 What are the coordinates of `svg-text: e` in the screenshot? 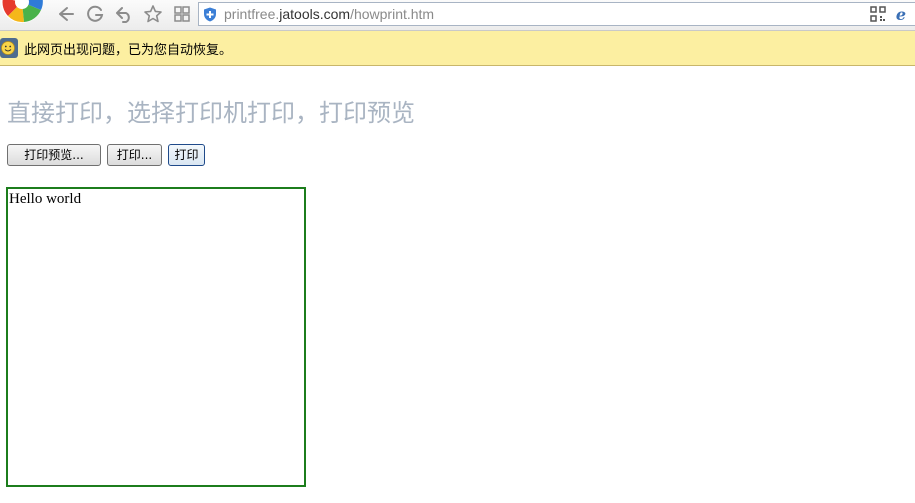 It's located at (901, 14).